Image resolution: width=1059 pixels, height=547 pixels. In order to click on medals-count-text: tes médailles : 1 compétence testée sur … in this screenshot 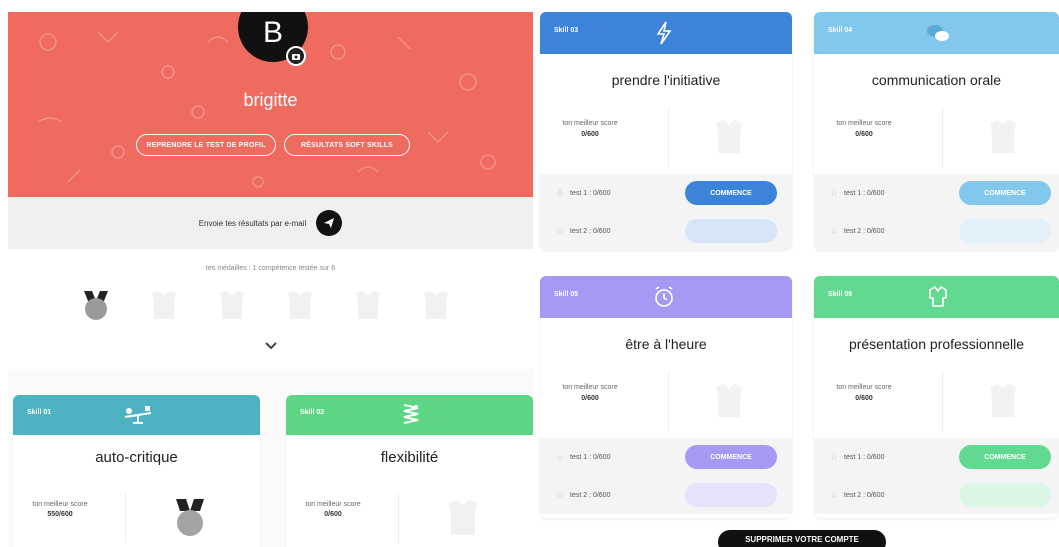, I will do `click(270, 268)`.